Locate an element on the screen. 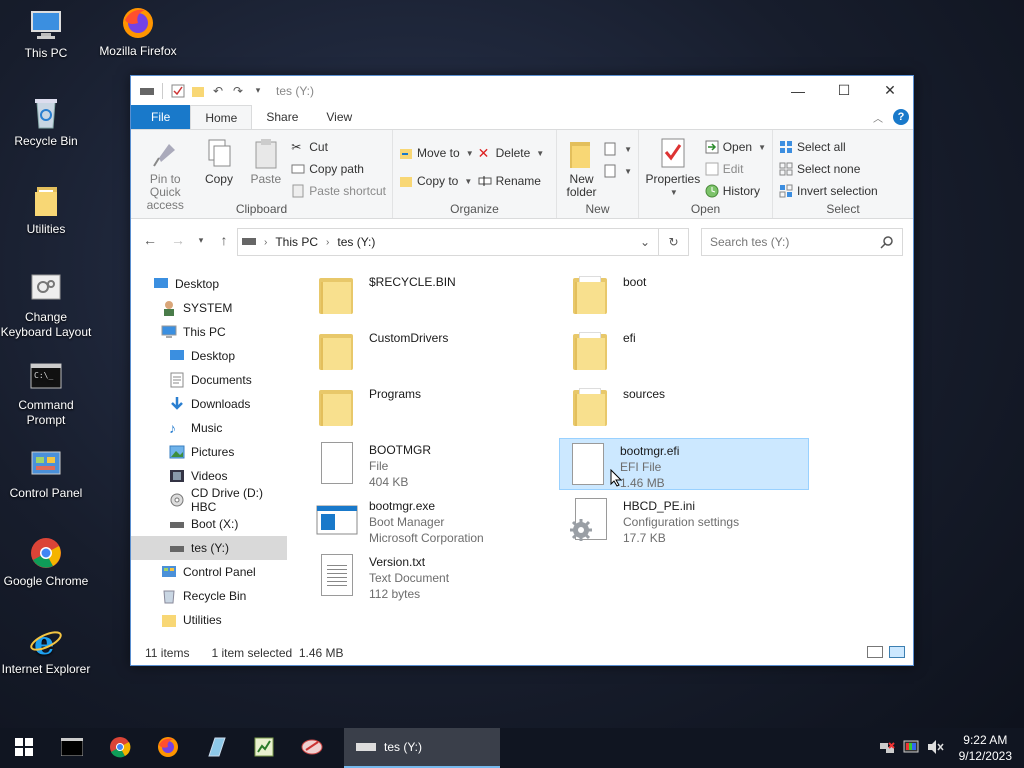  delete-button: ✕ Delete ▼ is located at coordinates (511, 153).